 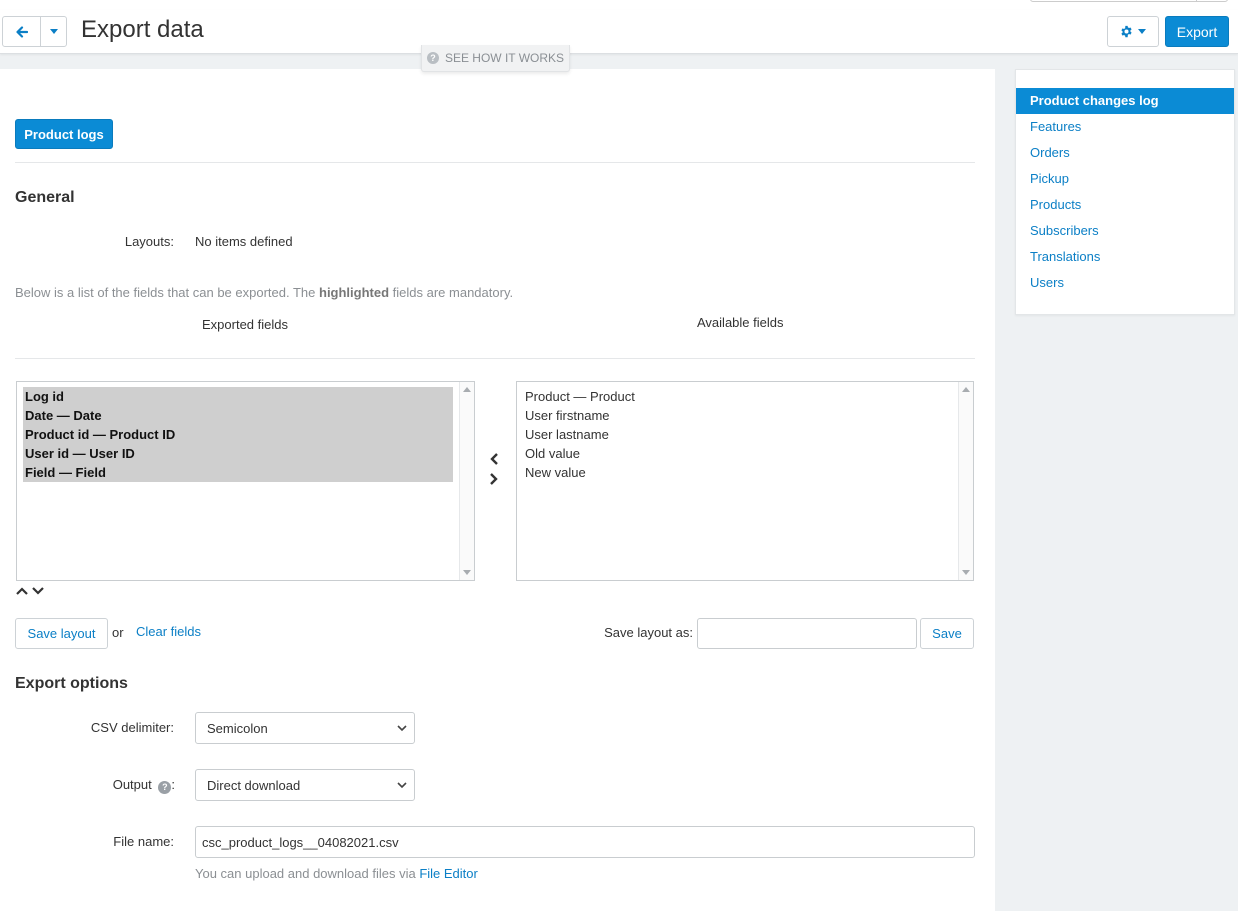 I want to click on tab-product-logs: Product logs, so click(x=64, y=134).